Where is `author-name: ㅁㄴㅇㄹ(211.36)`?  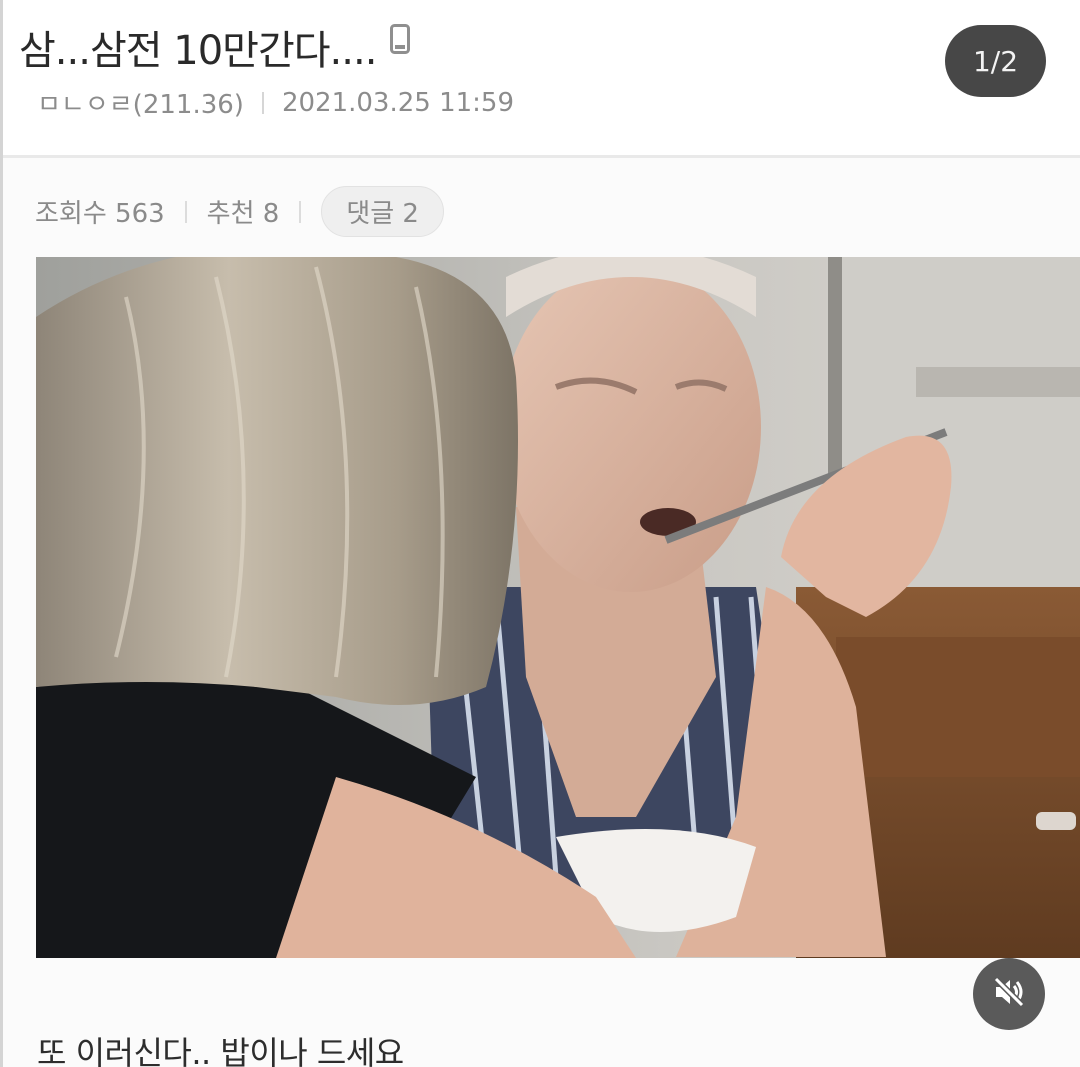
author-name: ㅁㄴㅇㄹ(211.36) is located at coordinates (140, 102).